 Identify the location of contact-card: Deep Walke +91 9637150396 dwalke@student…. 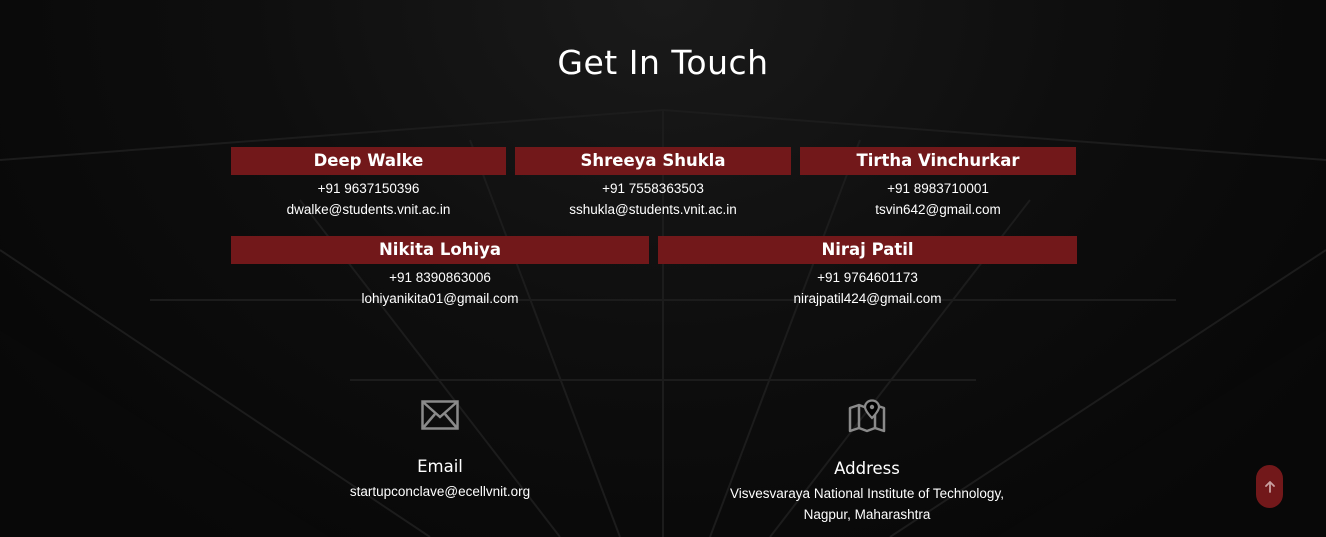
(368, 183).